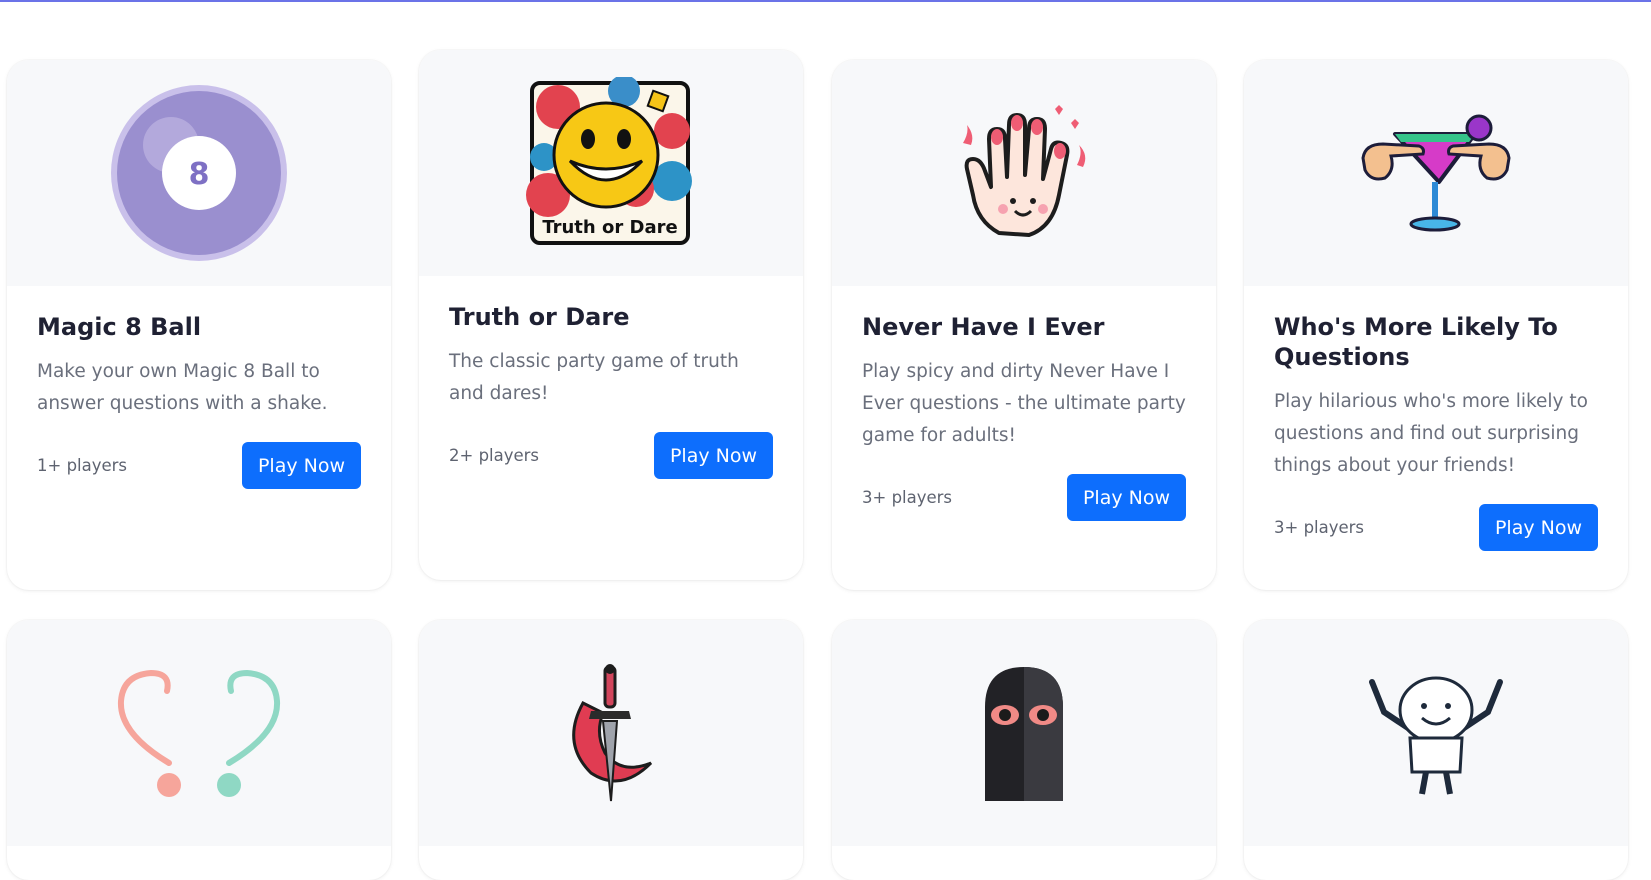 Image resolution: width=1651 pixels, height=880 pixels. Describe the element at coordinates (1416, 342) in the screenshot. I see `game-title: Who's More Likely To Questions` at that location.